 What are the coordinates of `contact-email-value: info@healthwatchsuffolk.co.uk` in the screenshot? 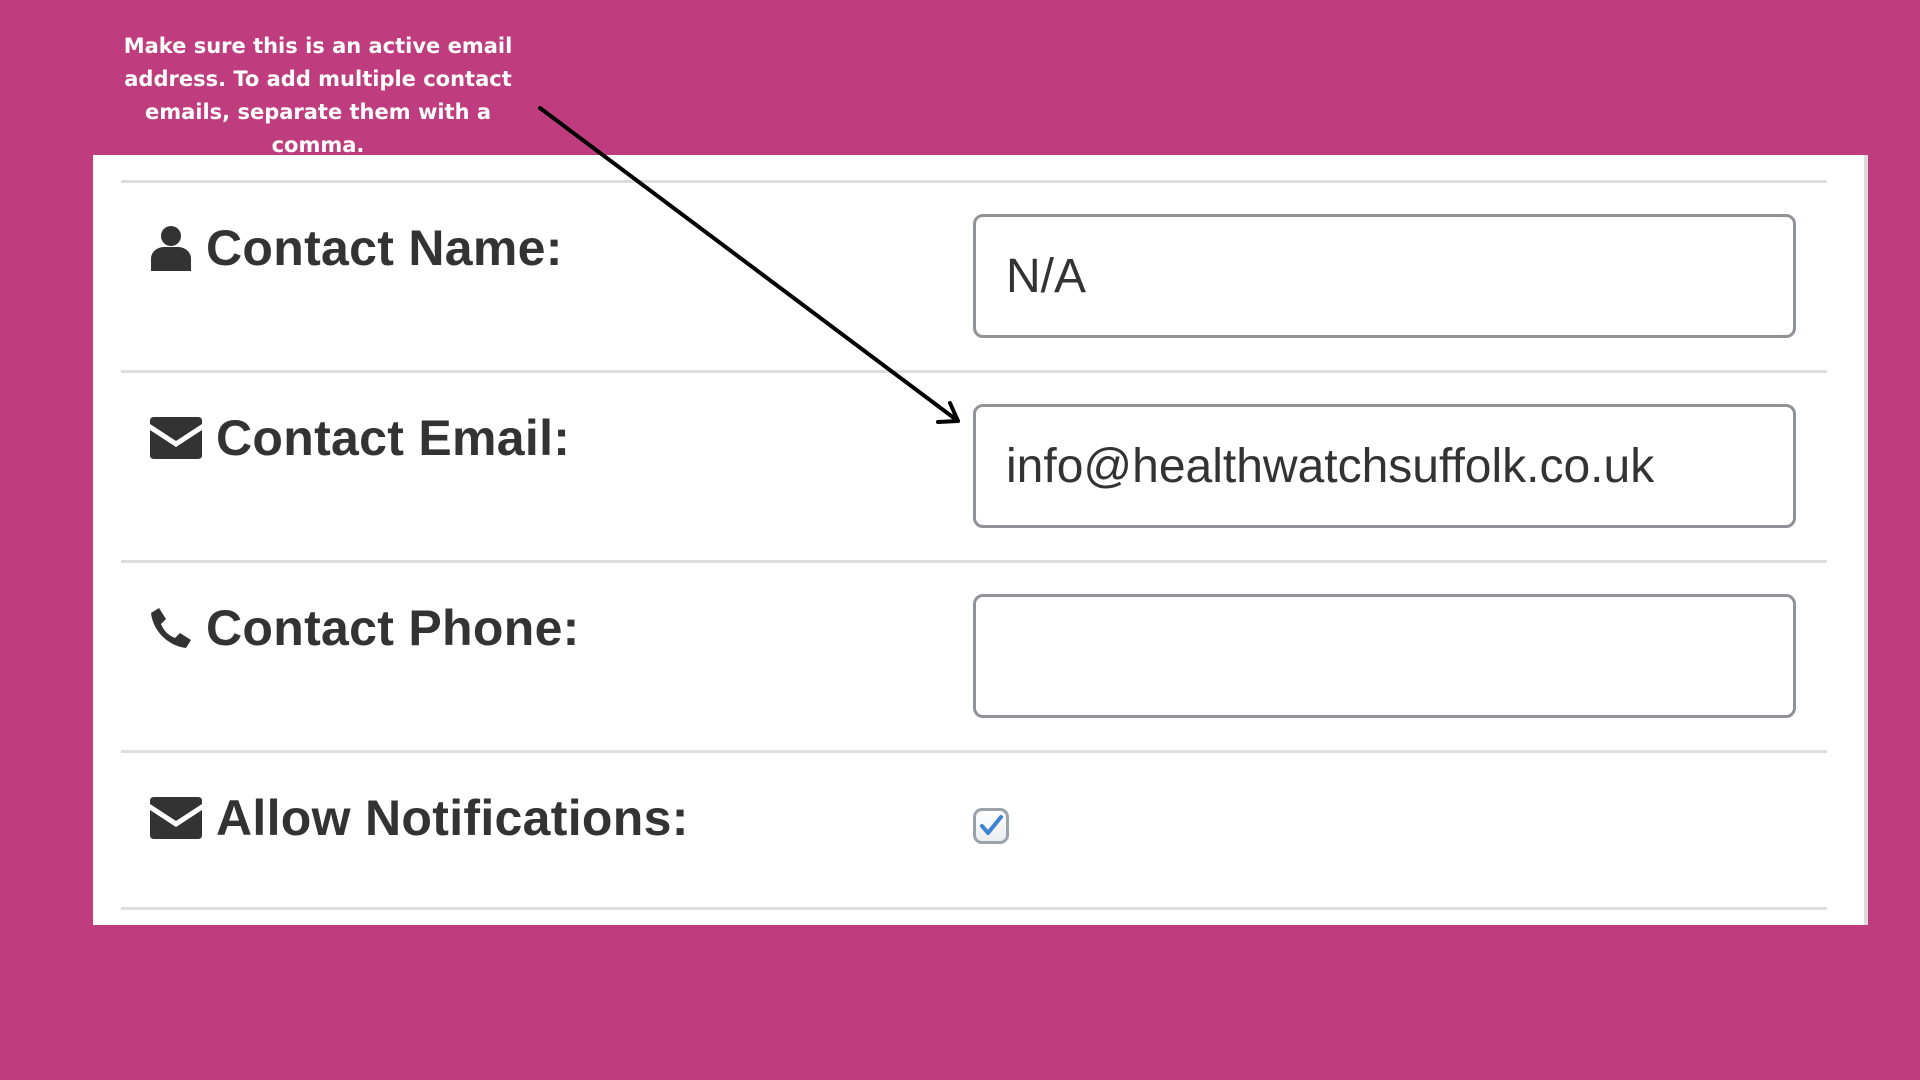 It's located at (1330, 466).